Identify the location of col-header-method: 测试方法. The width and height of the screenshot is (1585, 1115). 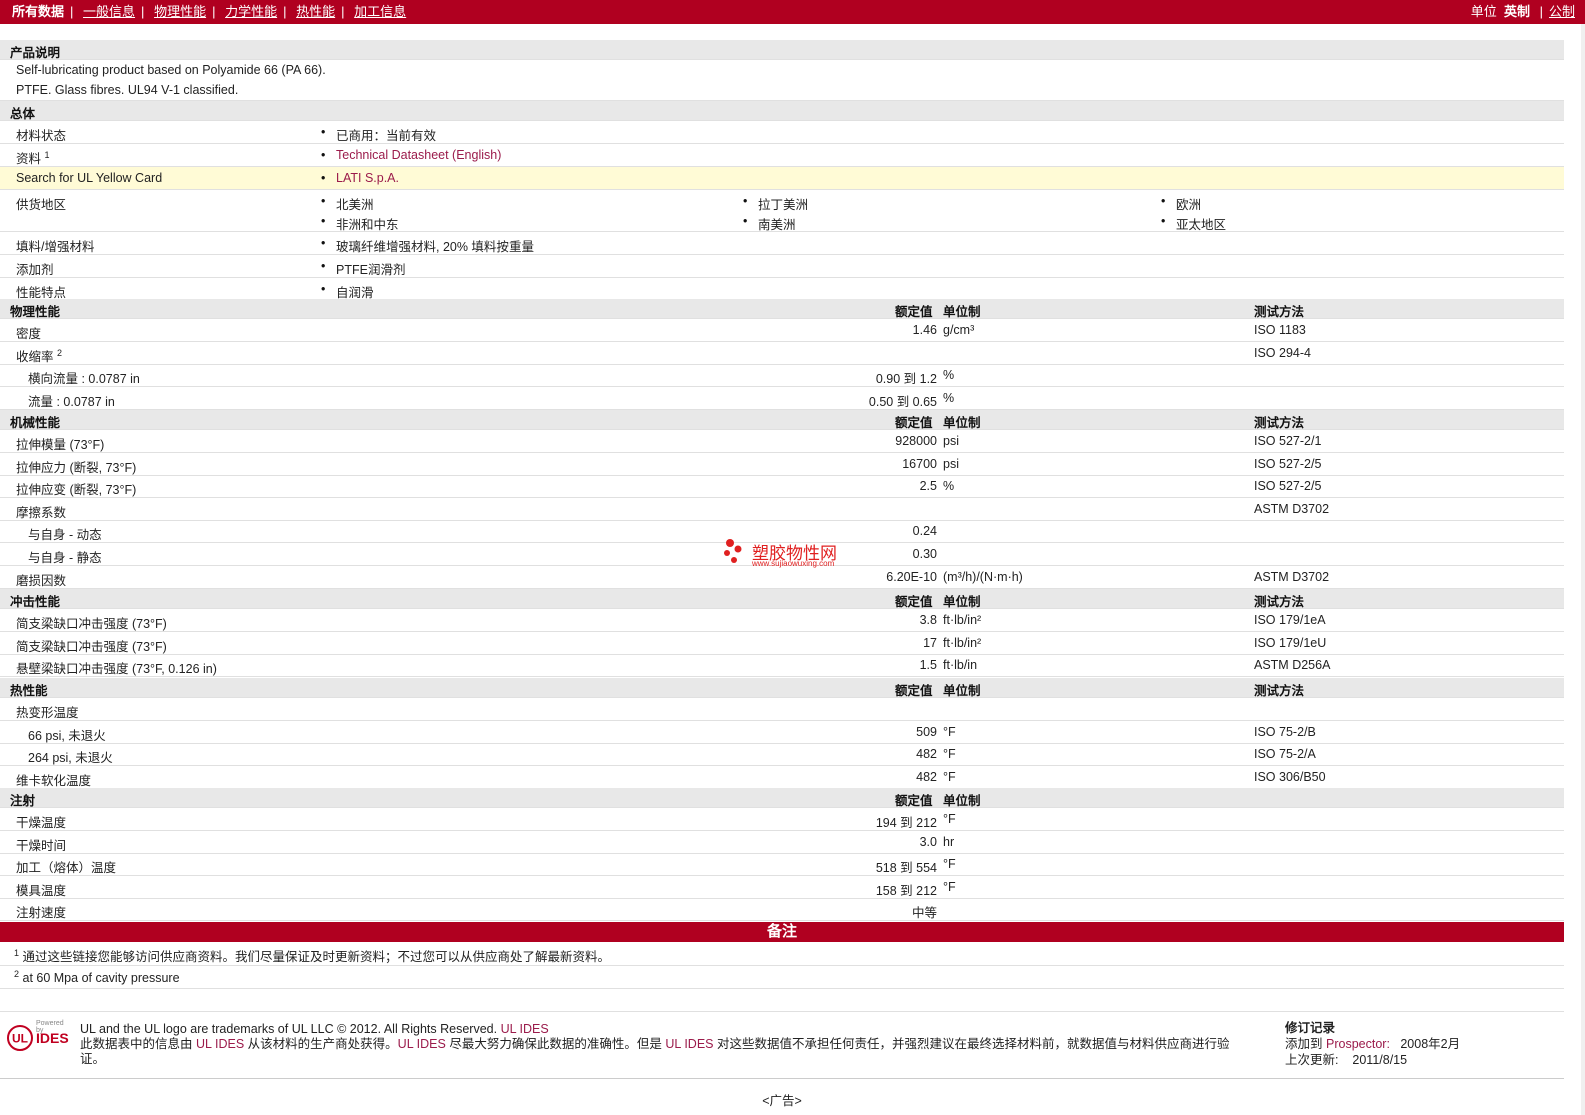
(1279, 423).